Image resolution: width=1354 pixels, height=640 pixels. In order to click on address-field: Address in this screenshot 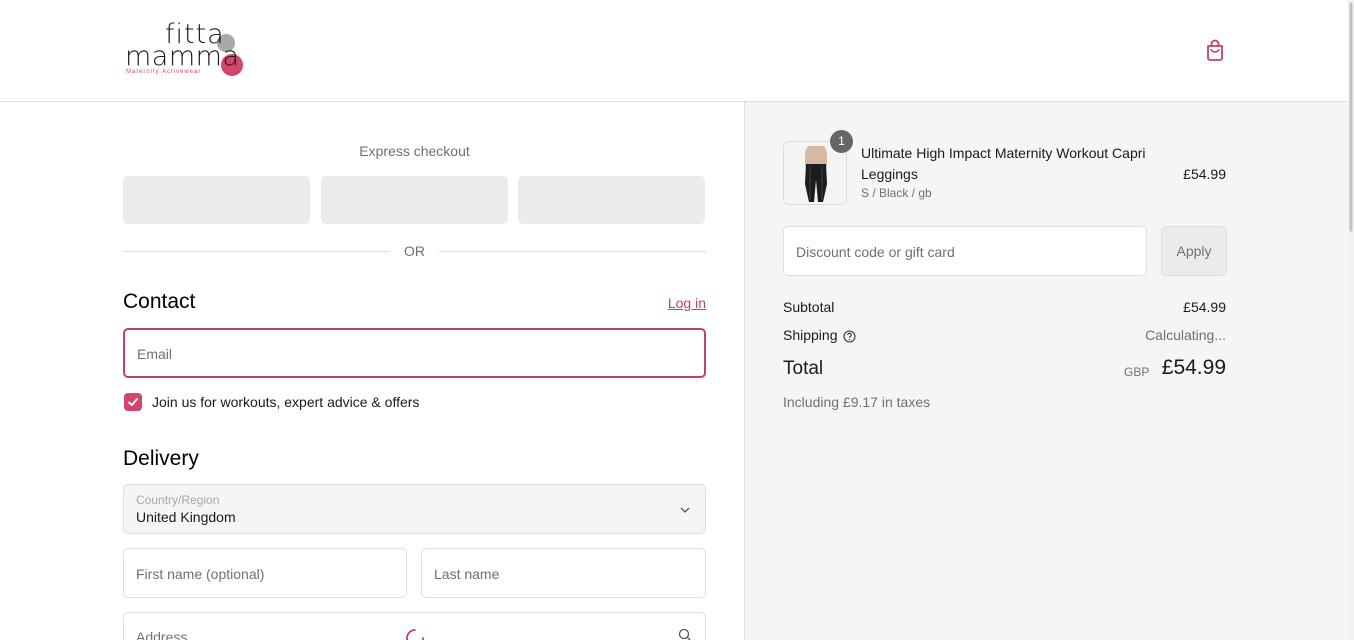, I will do `click(414, 626)`.